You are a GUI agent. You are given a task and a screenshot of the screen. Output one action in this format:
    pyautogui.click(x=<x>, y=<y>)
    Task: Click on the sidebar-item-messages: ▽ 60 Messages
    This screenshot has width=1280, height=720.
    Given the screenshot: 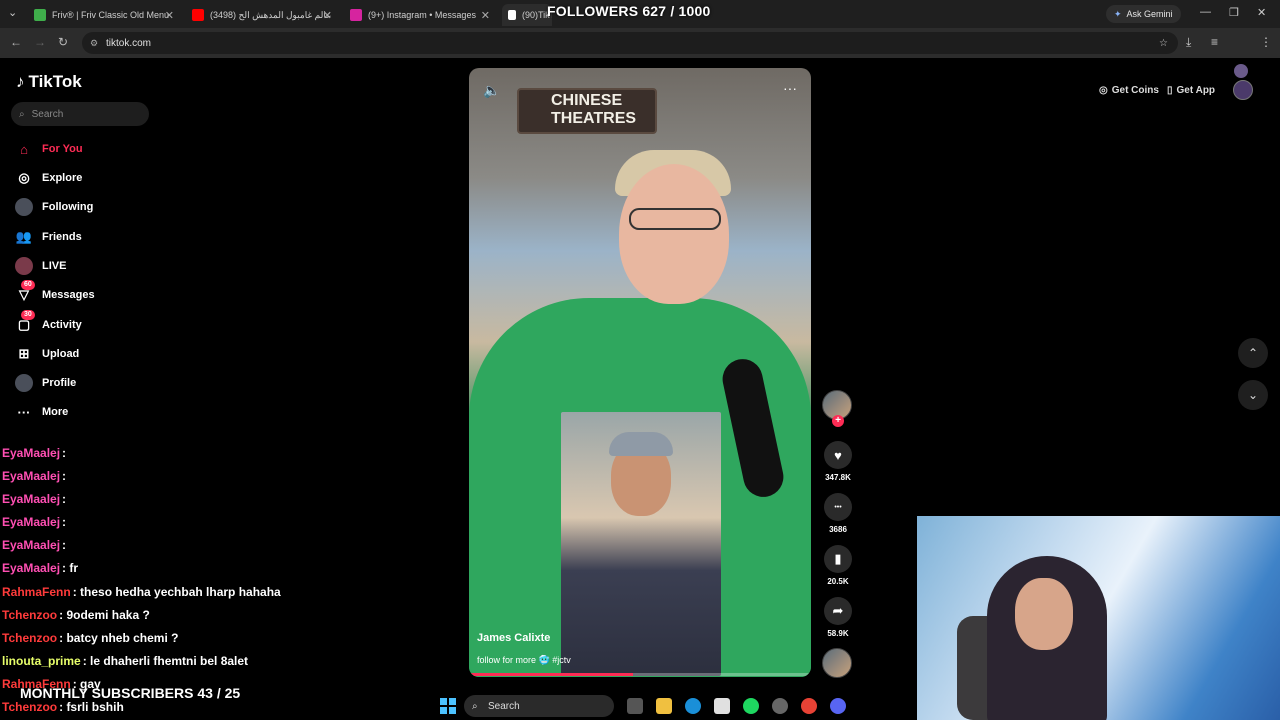 What is the action you would take?
    pyautogui.click(x=55, y=292)
    